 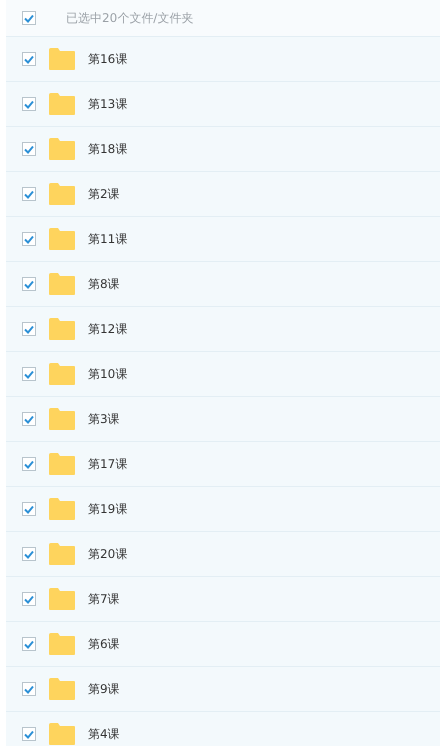 I want to click on file-name: 第13课, so click(x=108, y=104).